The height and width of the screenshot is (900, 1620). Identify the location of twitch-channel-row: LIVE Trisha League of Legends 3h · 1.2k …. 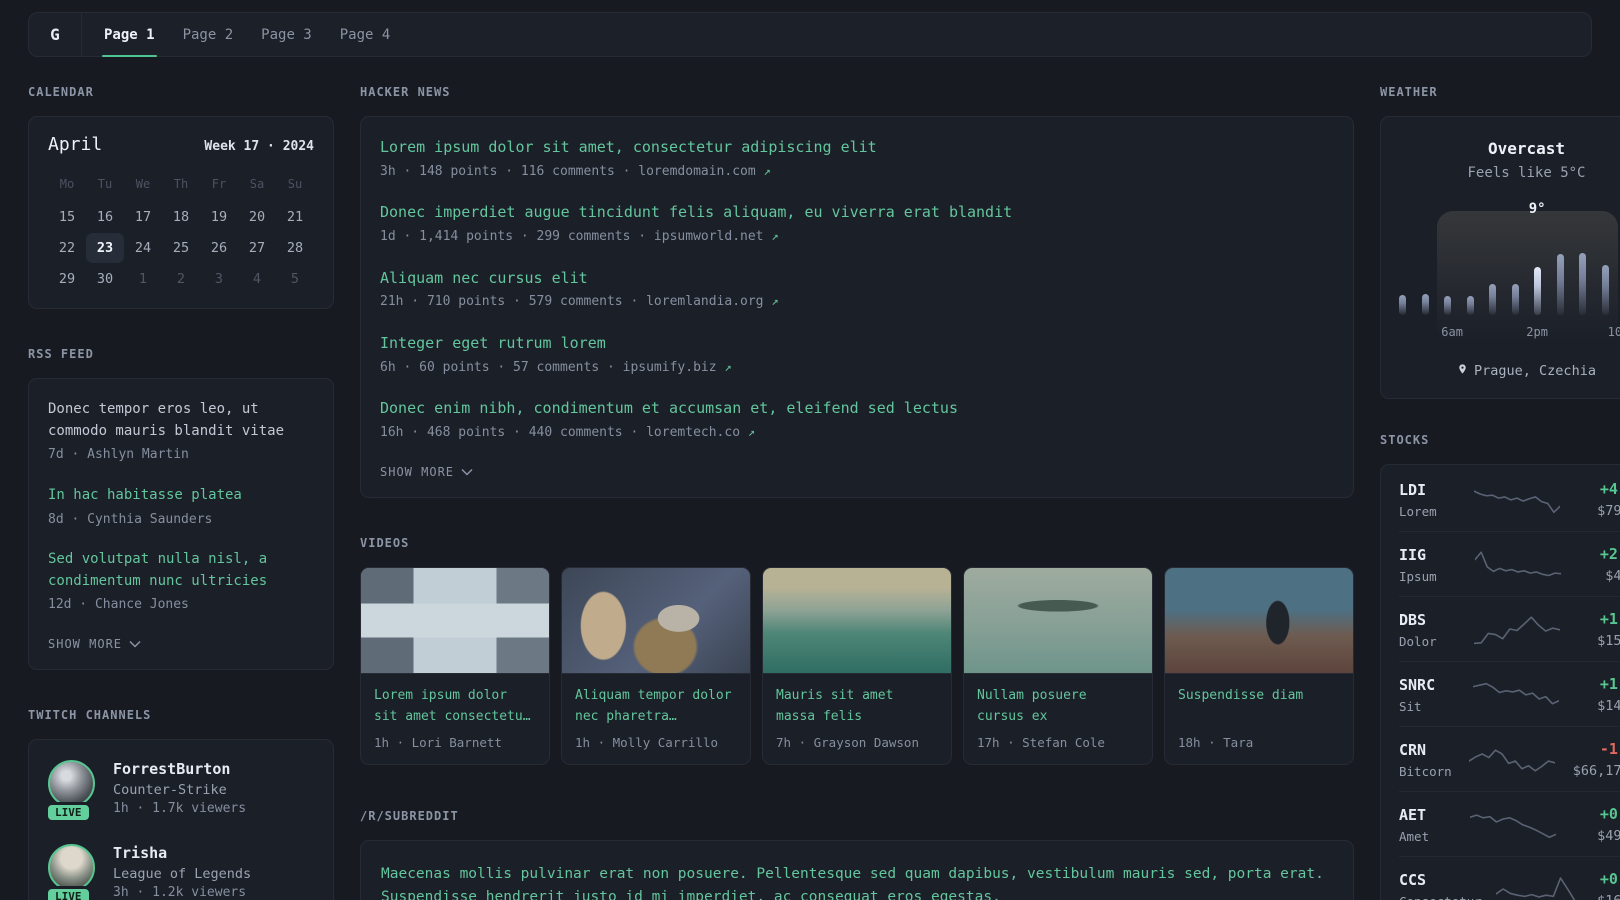
(179, 871).